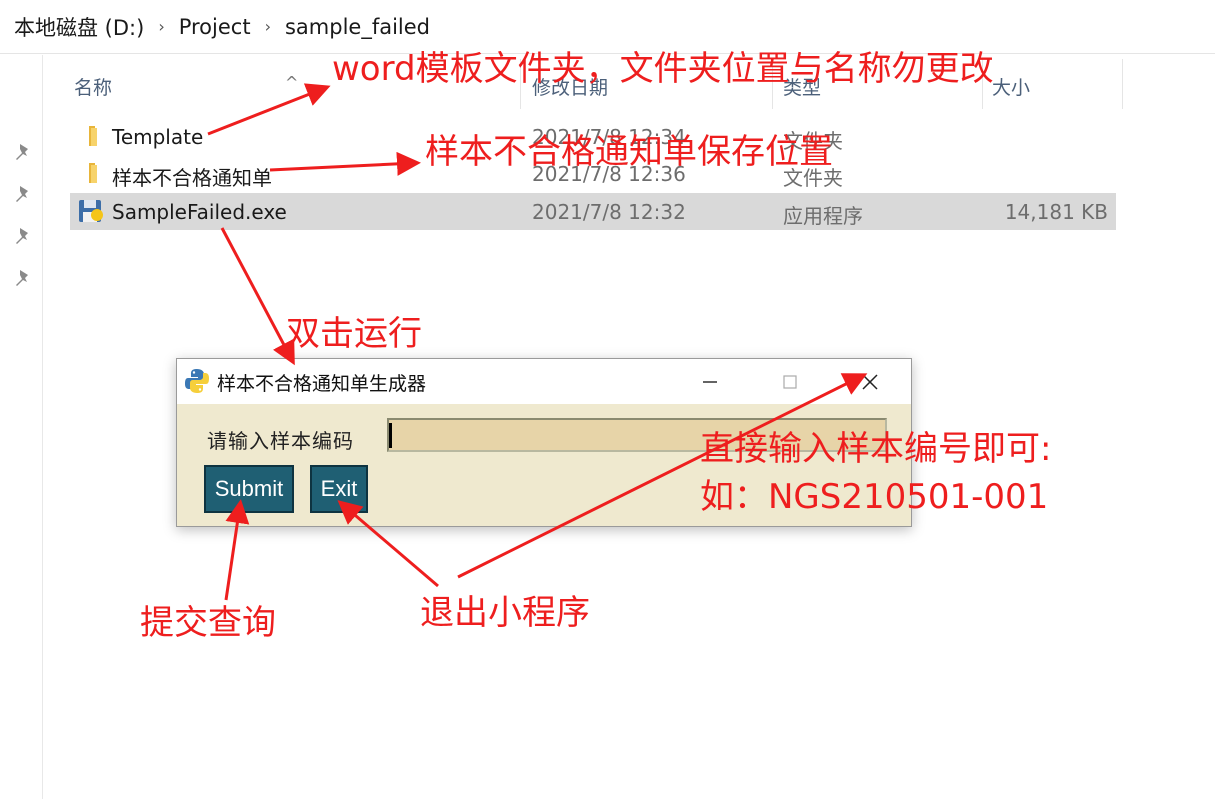 The width and height of the screenshot is (1215, 799). Describe the element at coordinates (322, 384) in the screenshot. I see `window-title: 样本不合格通知单生成器` at that location.